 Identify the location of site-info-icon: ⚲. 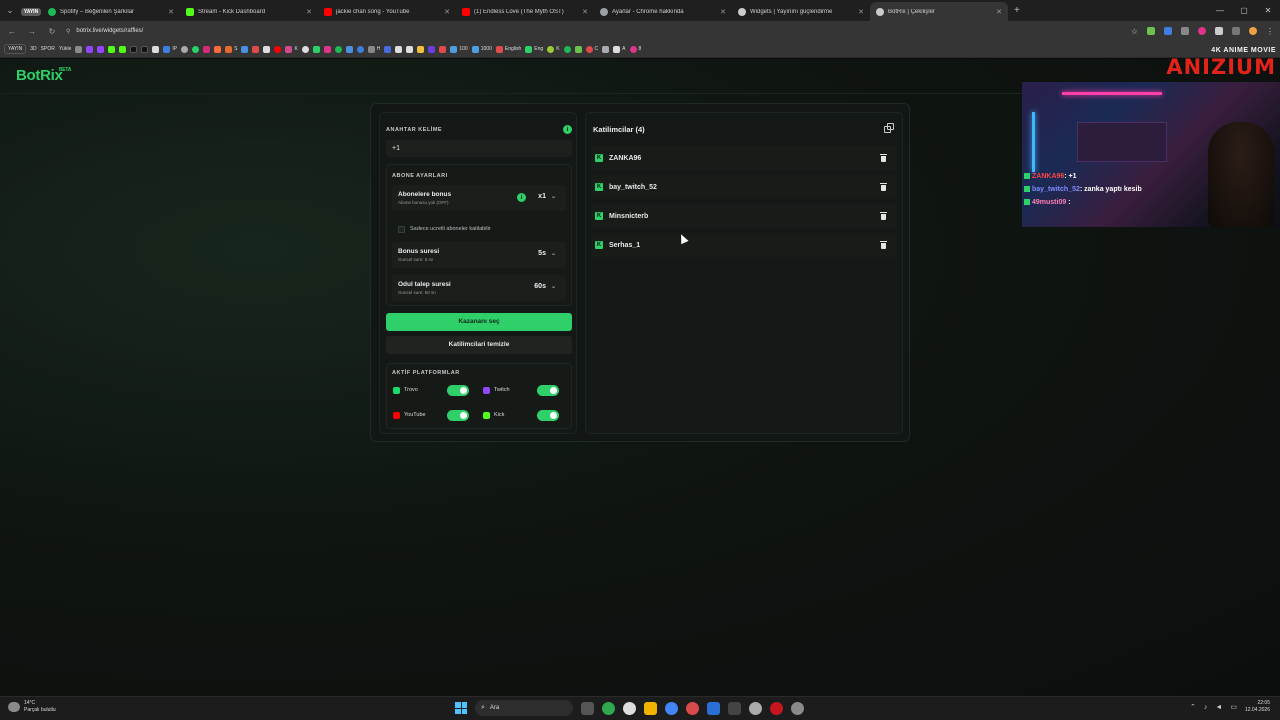
(68, 31).